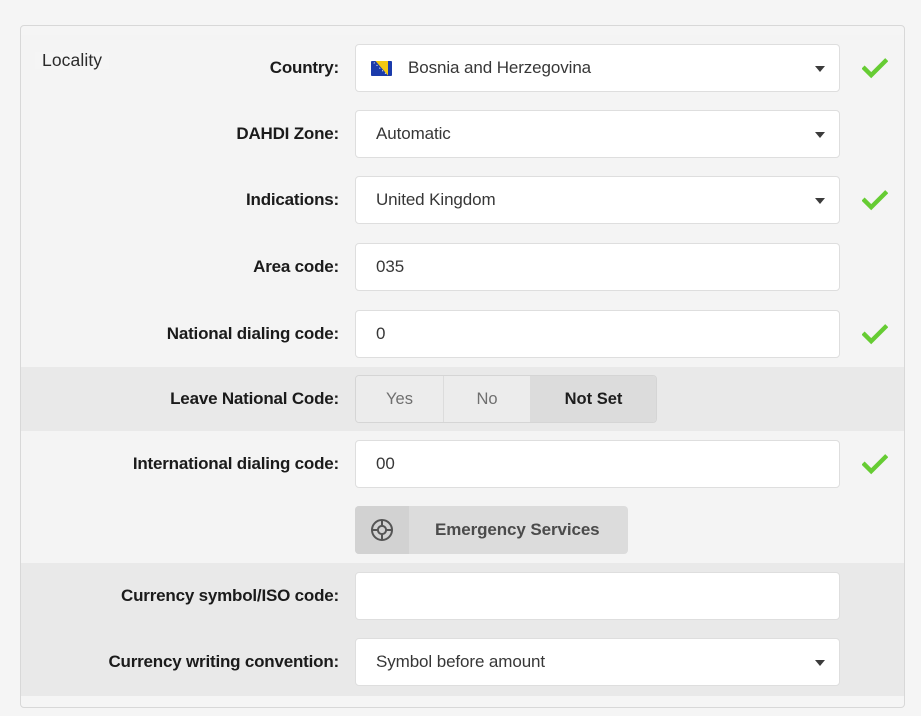 The image size is (921, 716). I want to click on indications-select: United Kingdom, so click(597, 200).